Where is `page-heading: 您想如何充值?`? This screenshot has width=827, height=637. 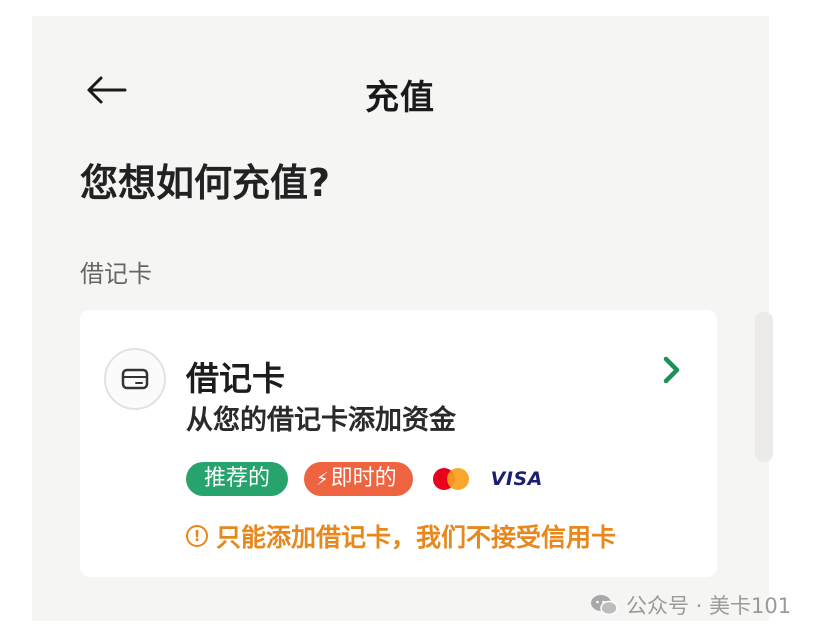 page-heading: 您想如何充值? is located at coordinates (205, 183).